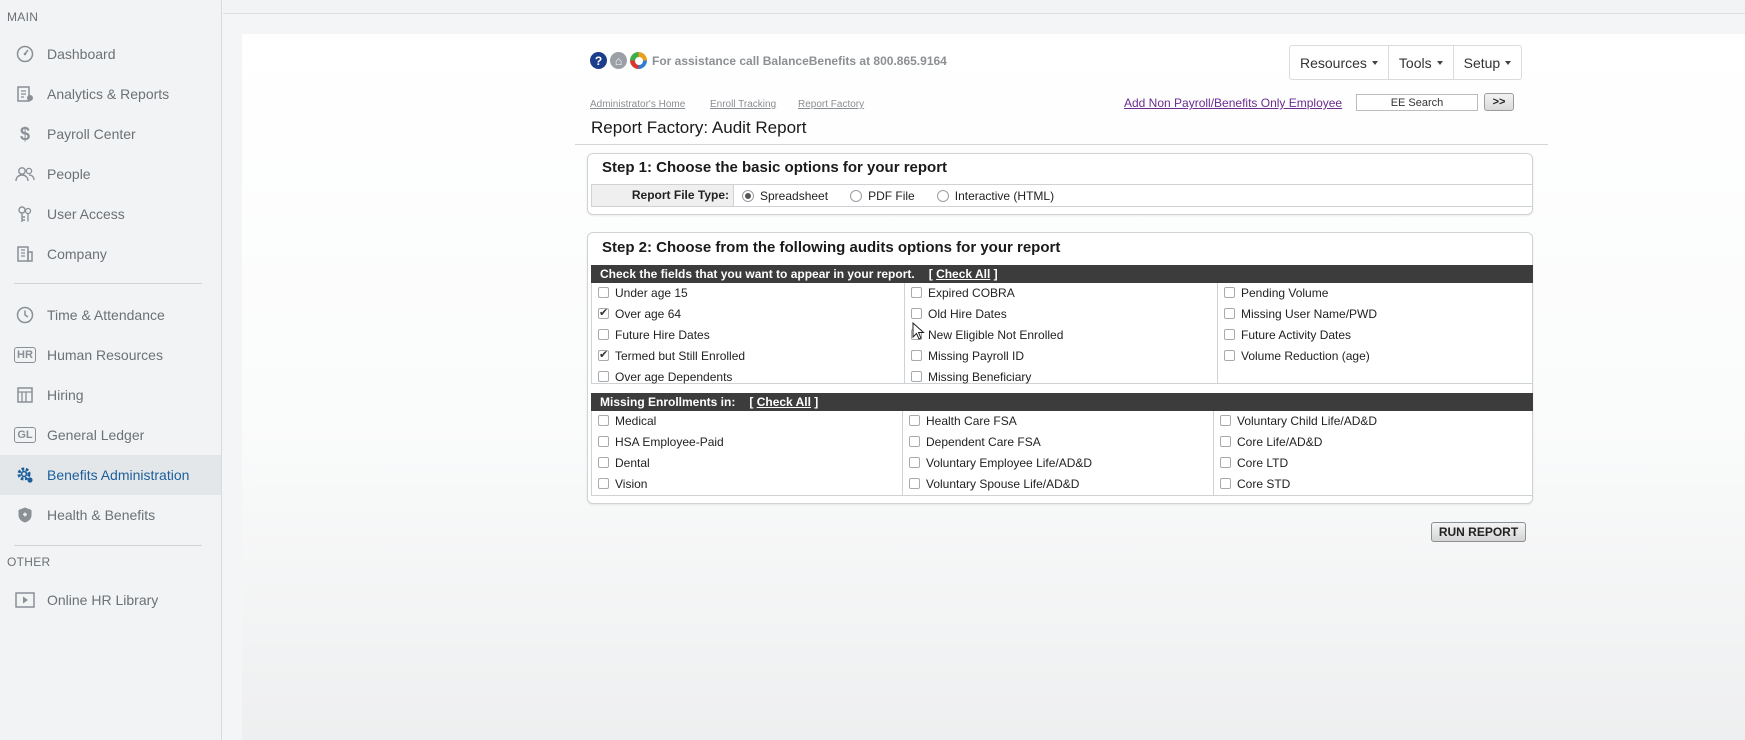 The height and width of the screenshot is (740, 1745). I want to click on chevron-down-icon, so click(1439, 62).